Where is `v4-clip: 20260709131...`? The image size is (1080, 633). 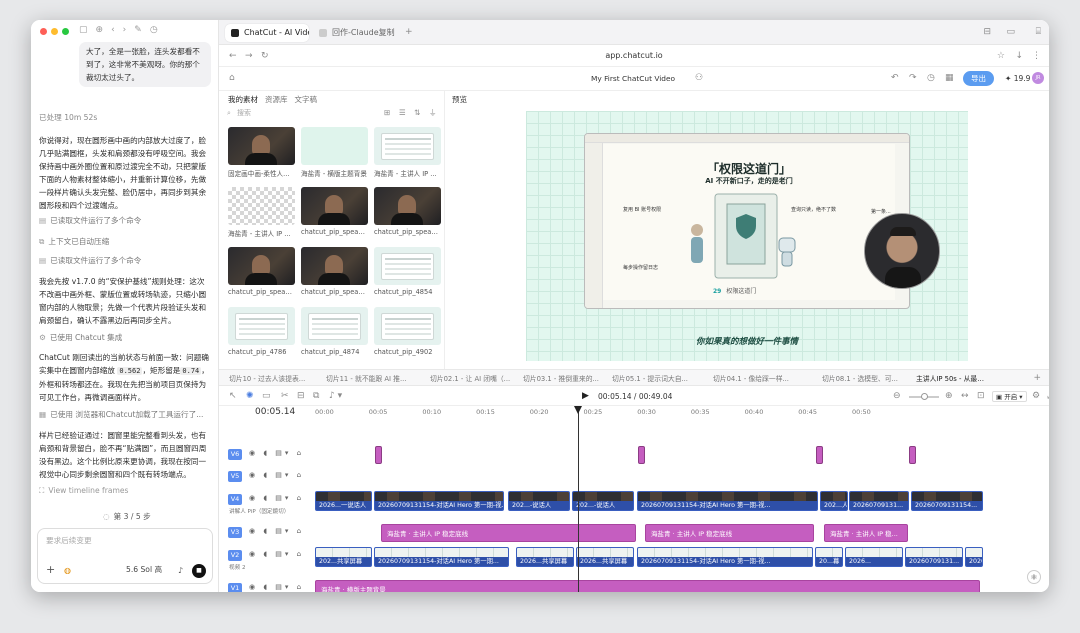
v4-clip: 20260709131... is located at coordinates (879, 501).